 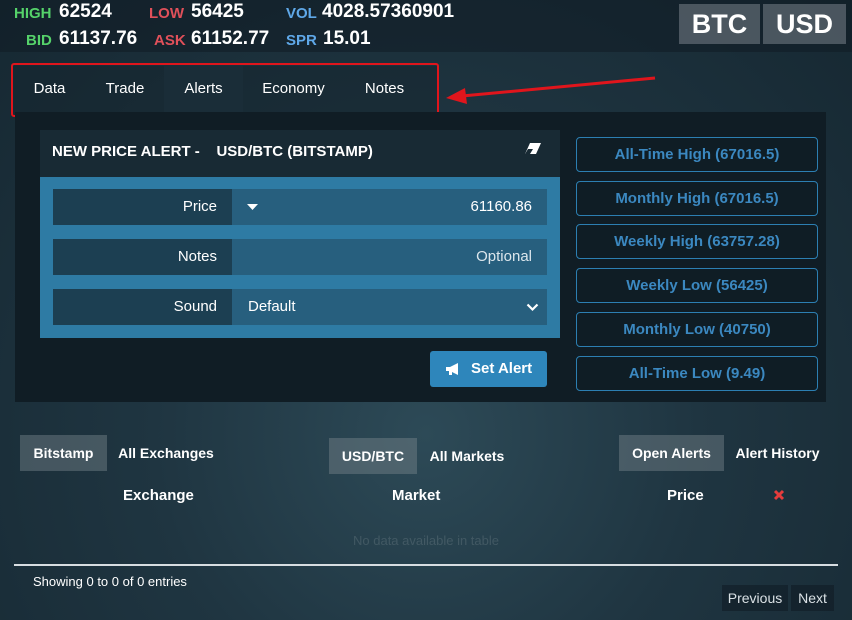 I want to click on sound-select: Default, so click(x=389, y=307).